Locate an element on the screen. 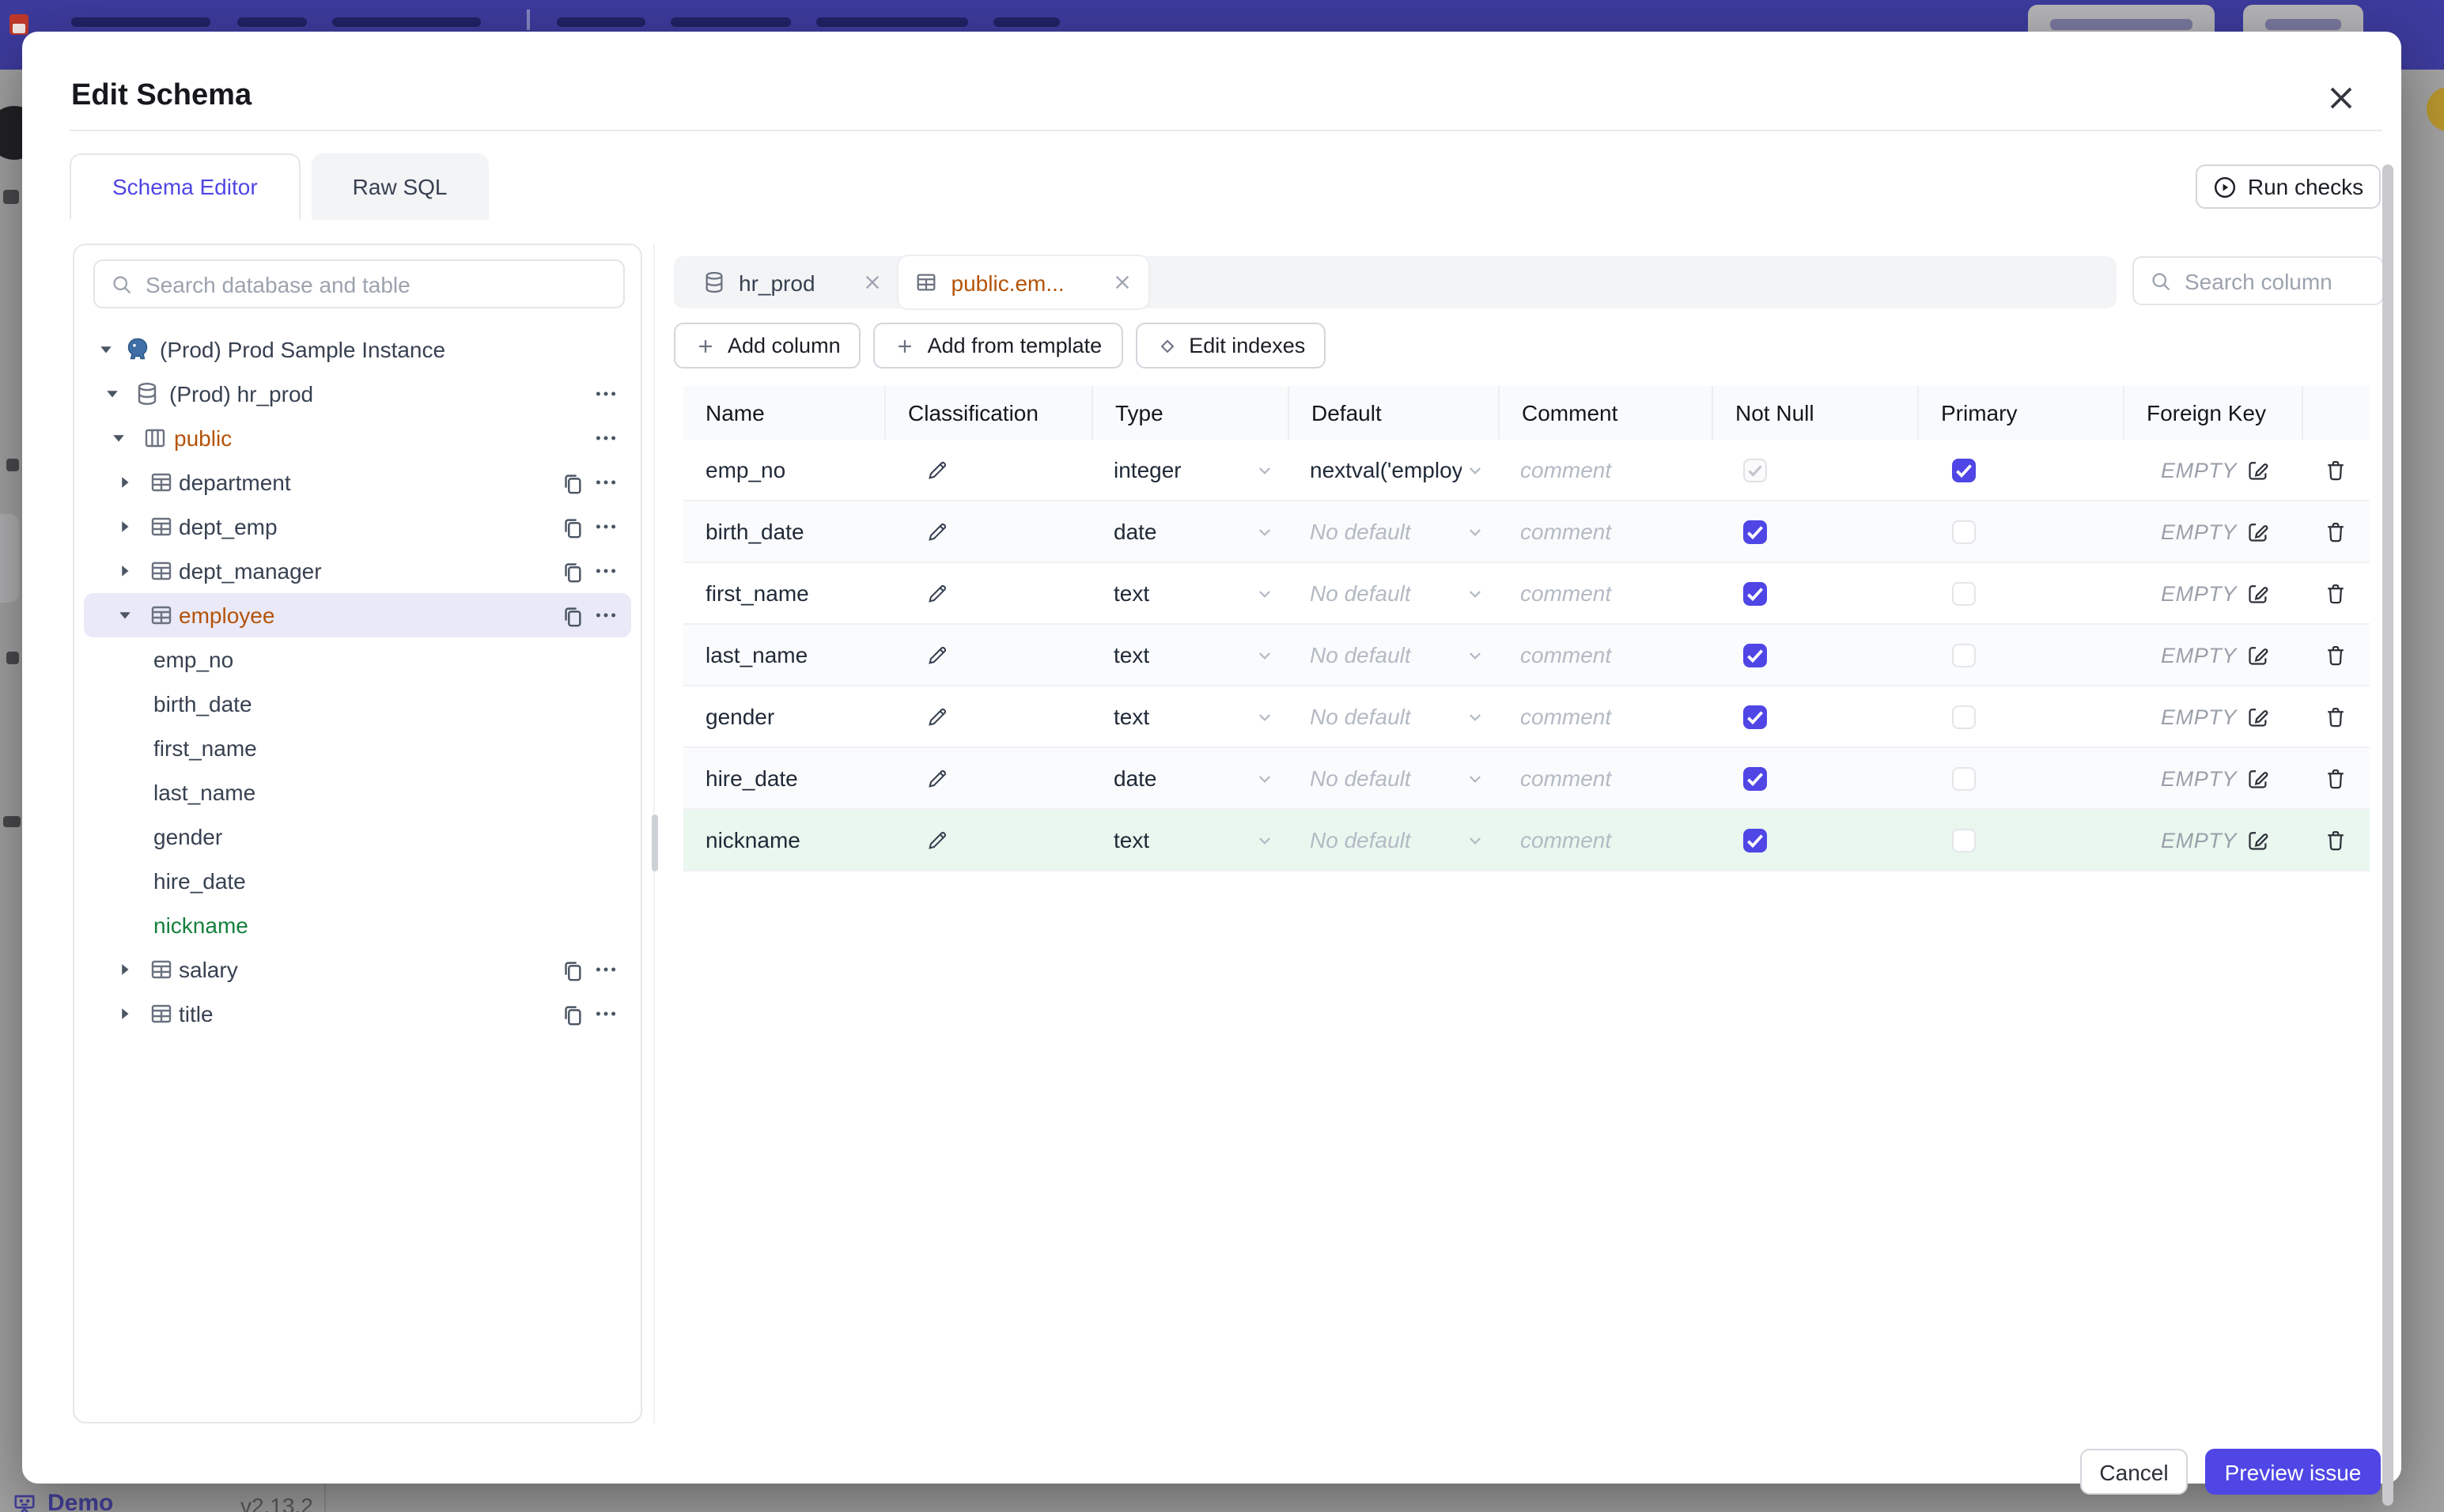 This screenshot has height=1512, width=2444. tree-item--prod-hr_prod: (Prod) hr_prod is located at coordinates (357, 394).